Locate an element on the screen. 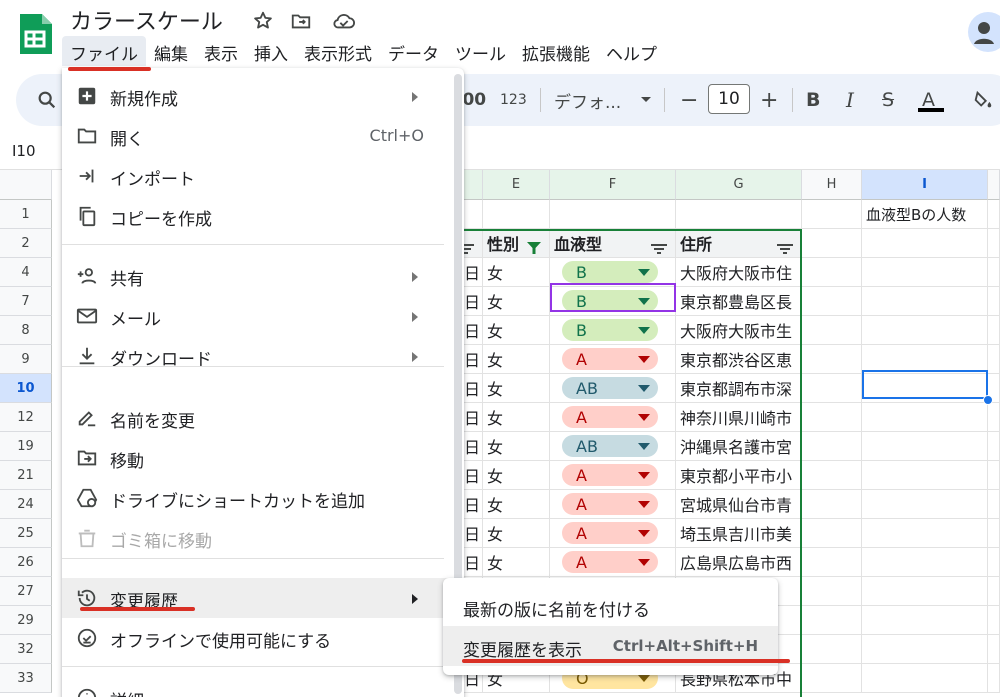 This screenshot has height=697, width=1000. cell-h21 is located at coordinates (832, 475).